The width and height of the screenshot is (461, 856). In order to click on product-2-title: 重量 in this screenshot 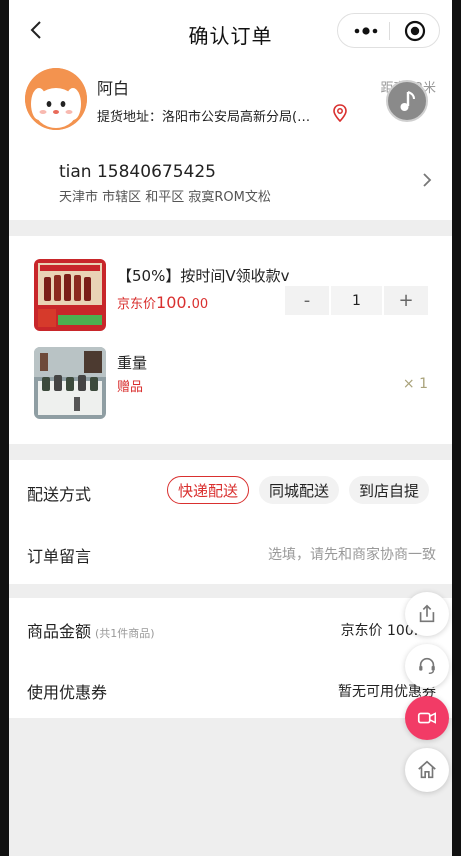, I will do `click(132, 363)`.